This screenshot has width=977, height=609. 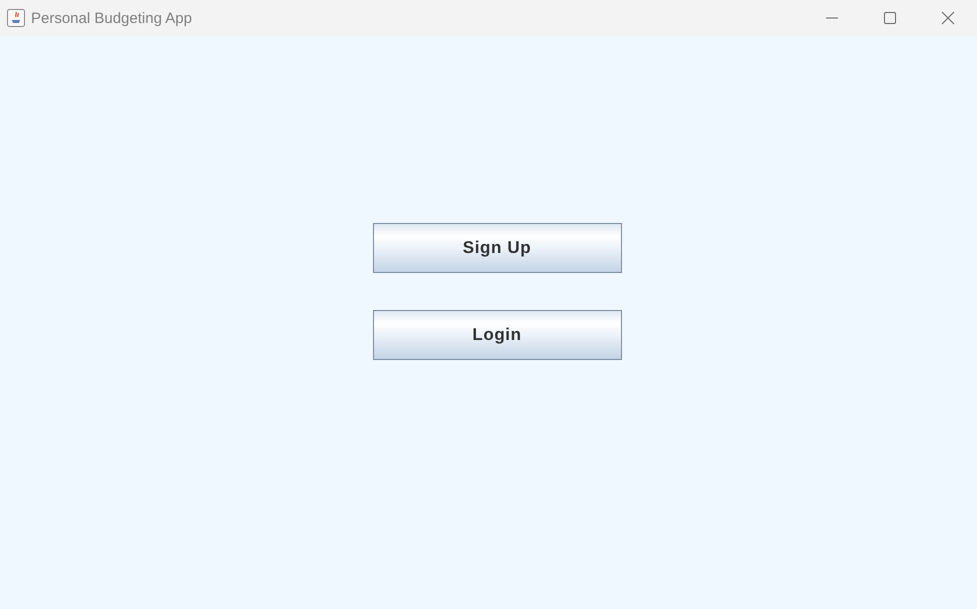 I want to click on maximize-icon, so click(x=890, y=18).